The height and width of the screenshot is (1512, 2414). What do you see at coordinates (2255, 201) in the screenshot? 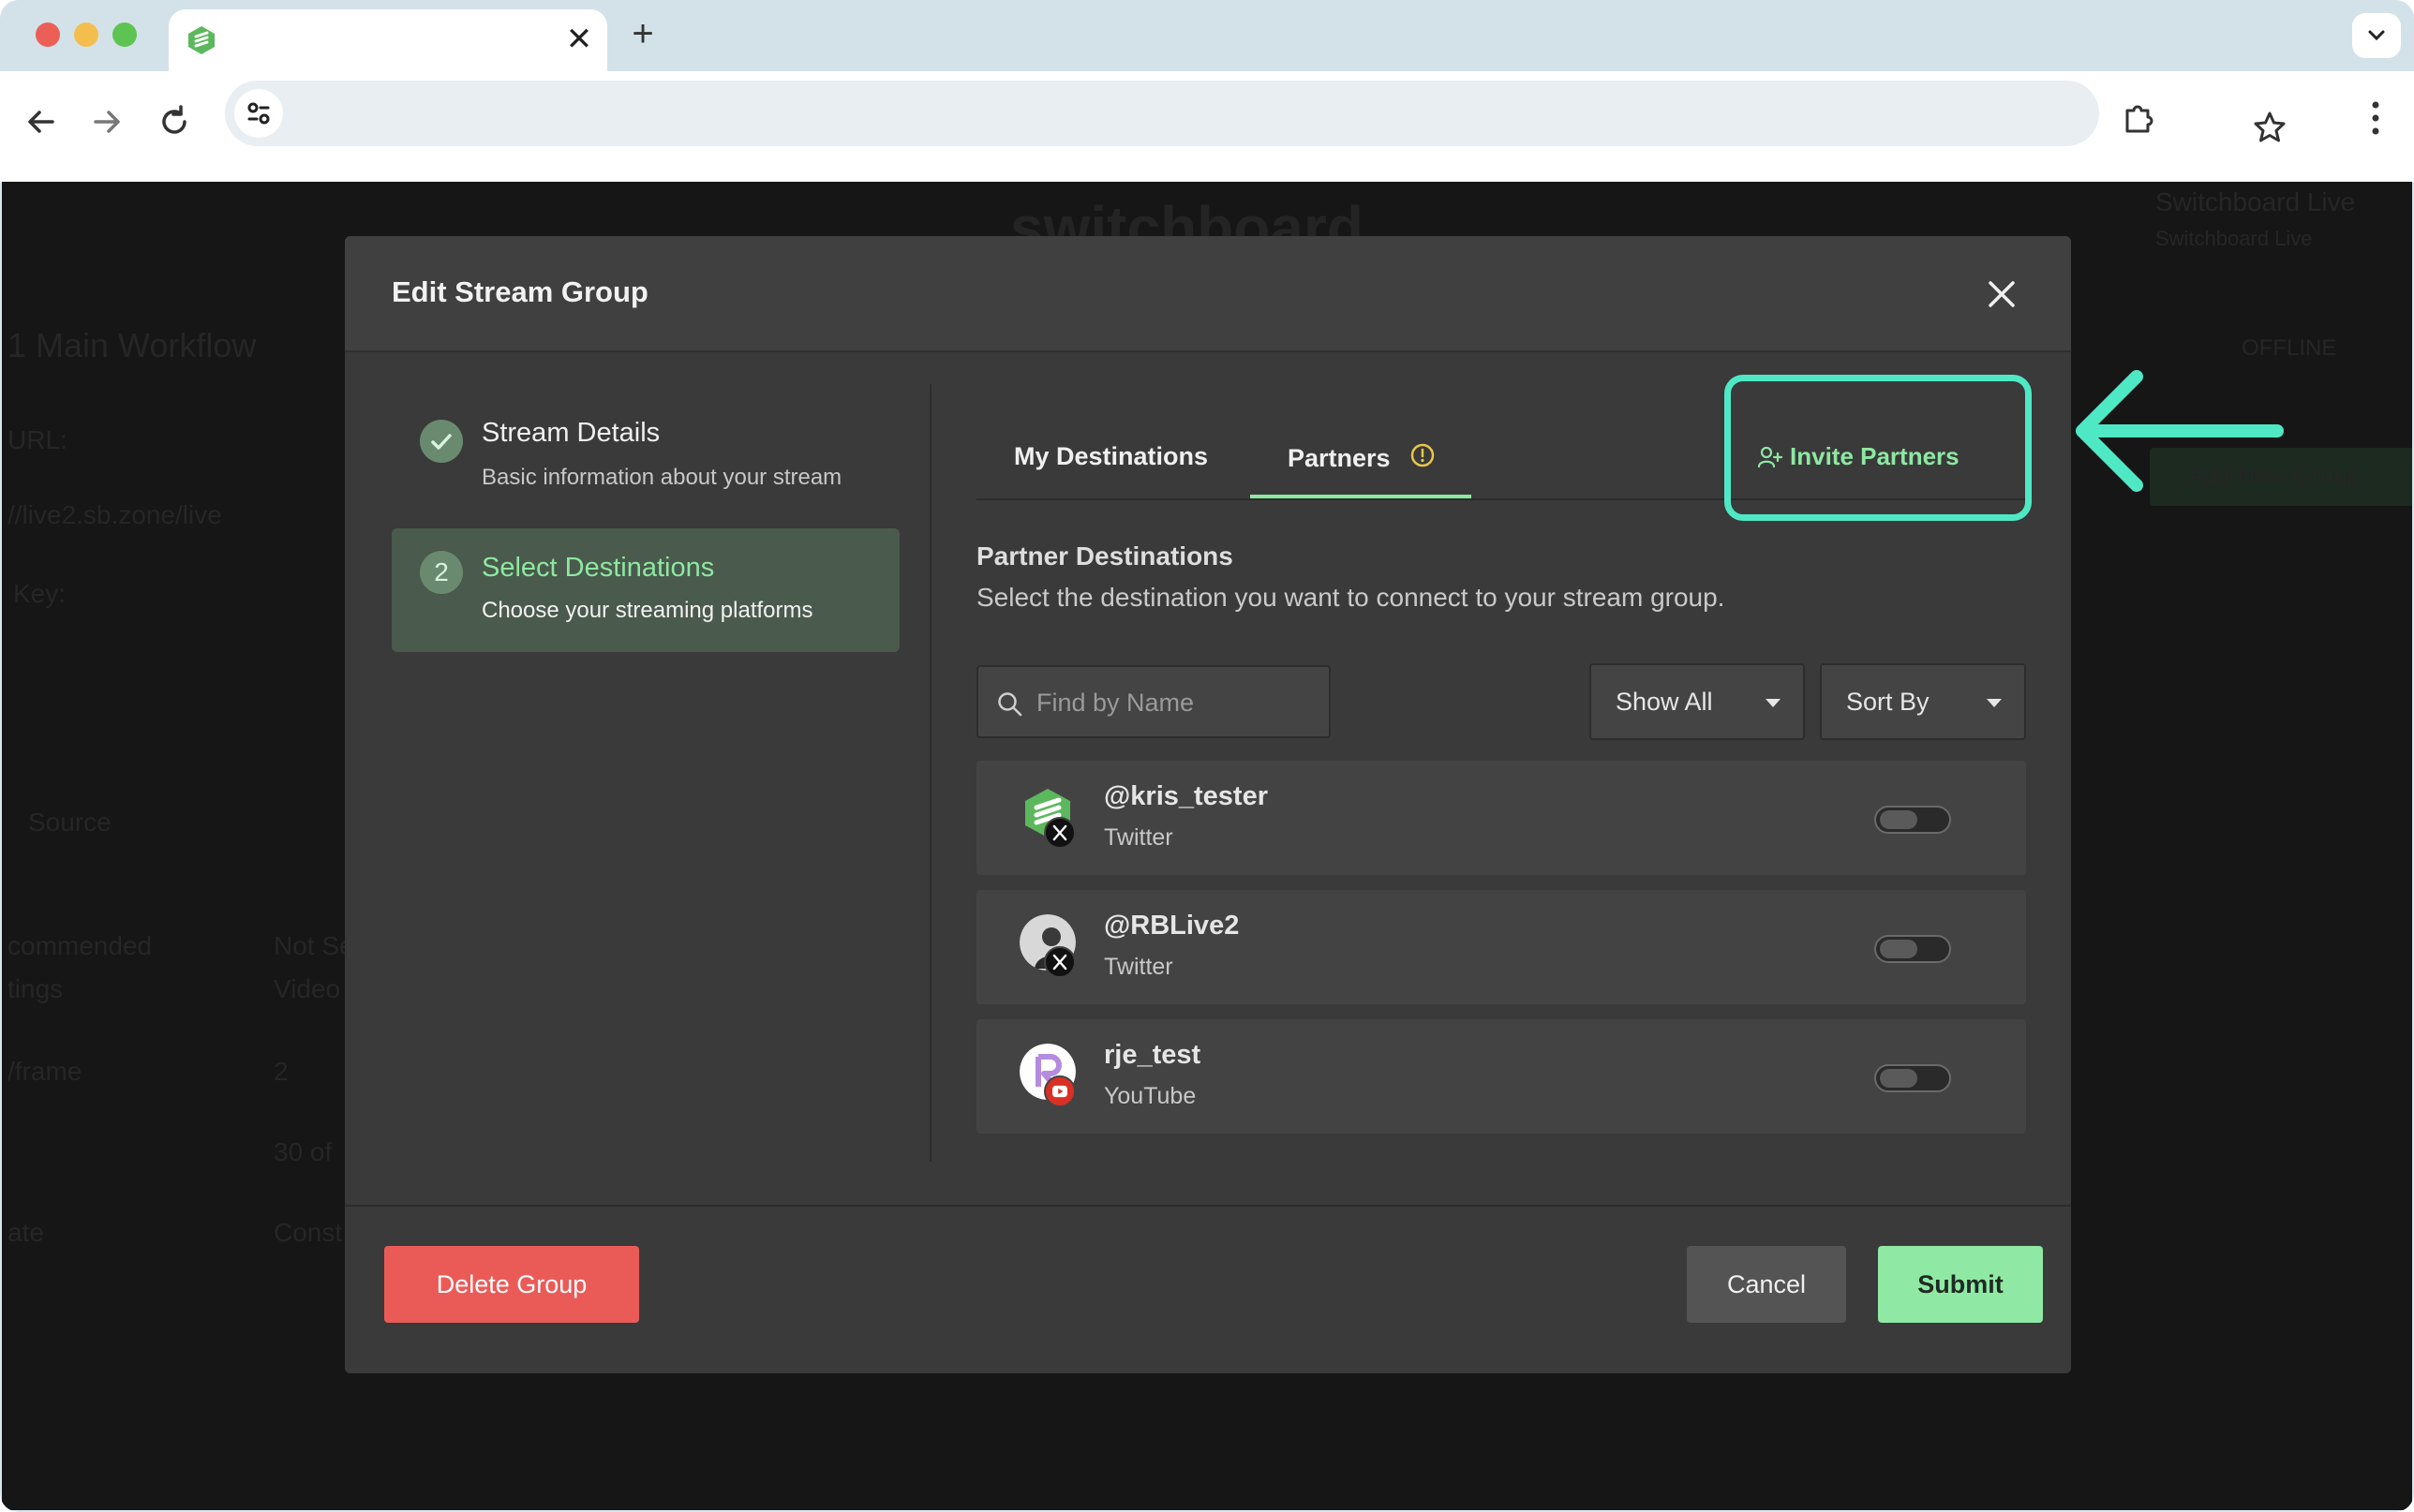
I see `account-name: Switchboard Live` at bounding box center [2255, 201].